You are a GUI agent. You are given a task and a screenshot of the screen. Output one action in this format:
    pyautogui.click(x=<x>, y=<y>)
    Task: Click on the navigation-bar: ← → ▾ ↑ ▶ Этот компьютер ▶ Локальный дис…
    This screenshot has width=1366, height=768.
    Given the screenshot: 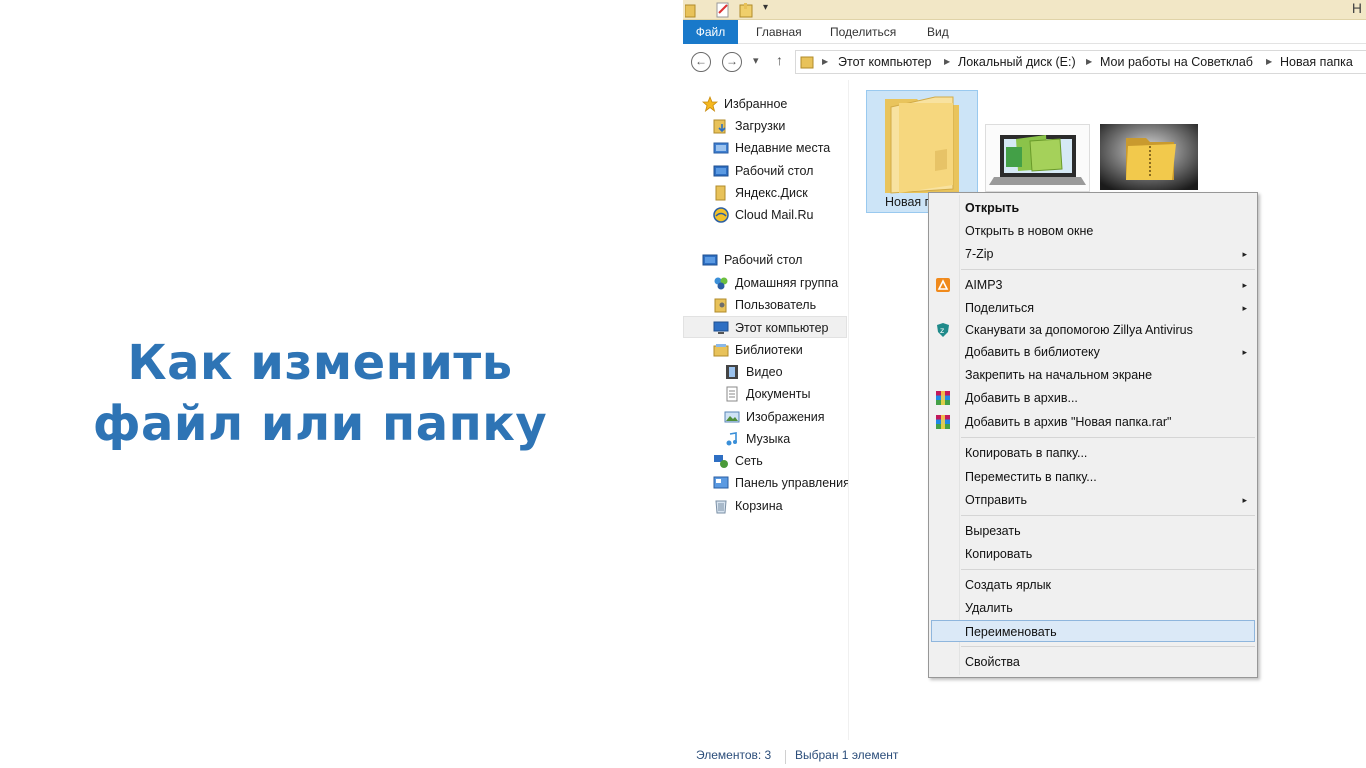 What is the action you would take?
    pyautogui.click(x=1024, y=62)
    